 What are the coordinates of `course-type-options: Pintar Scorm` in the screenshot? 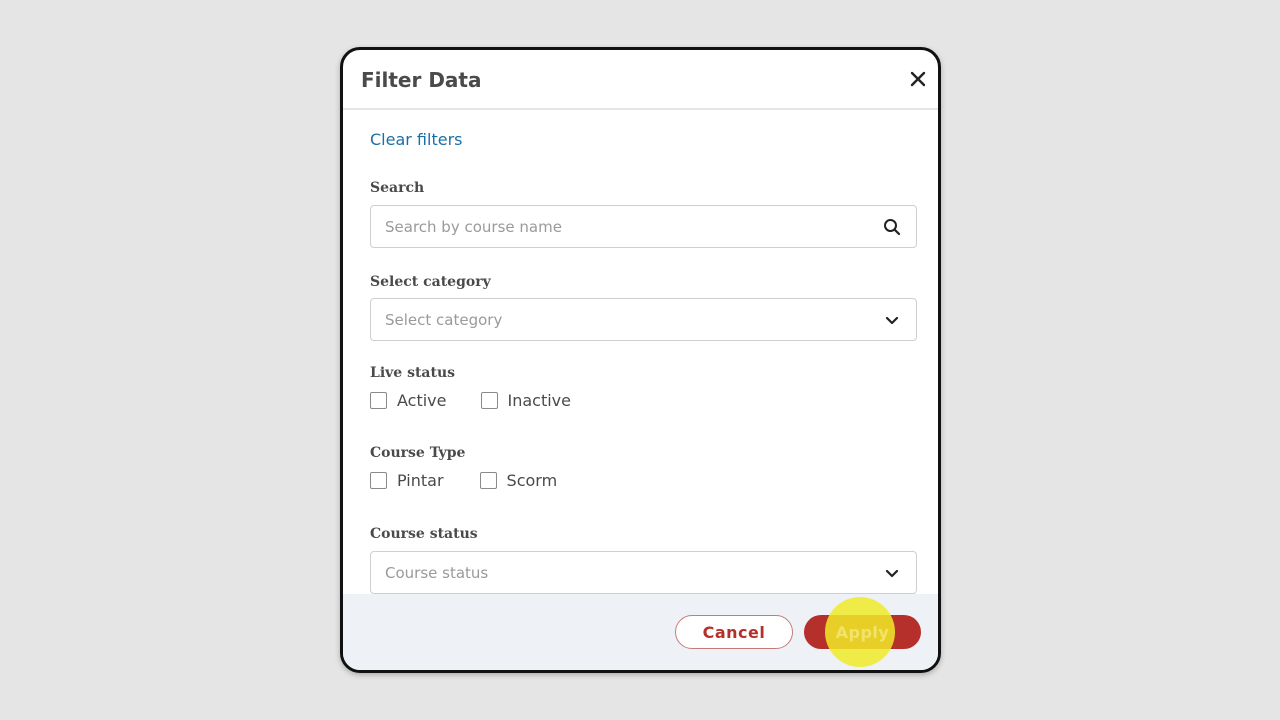 It's located at (480, 480).